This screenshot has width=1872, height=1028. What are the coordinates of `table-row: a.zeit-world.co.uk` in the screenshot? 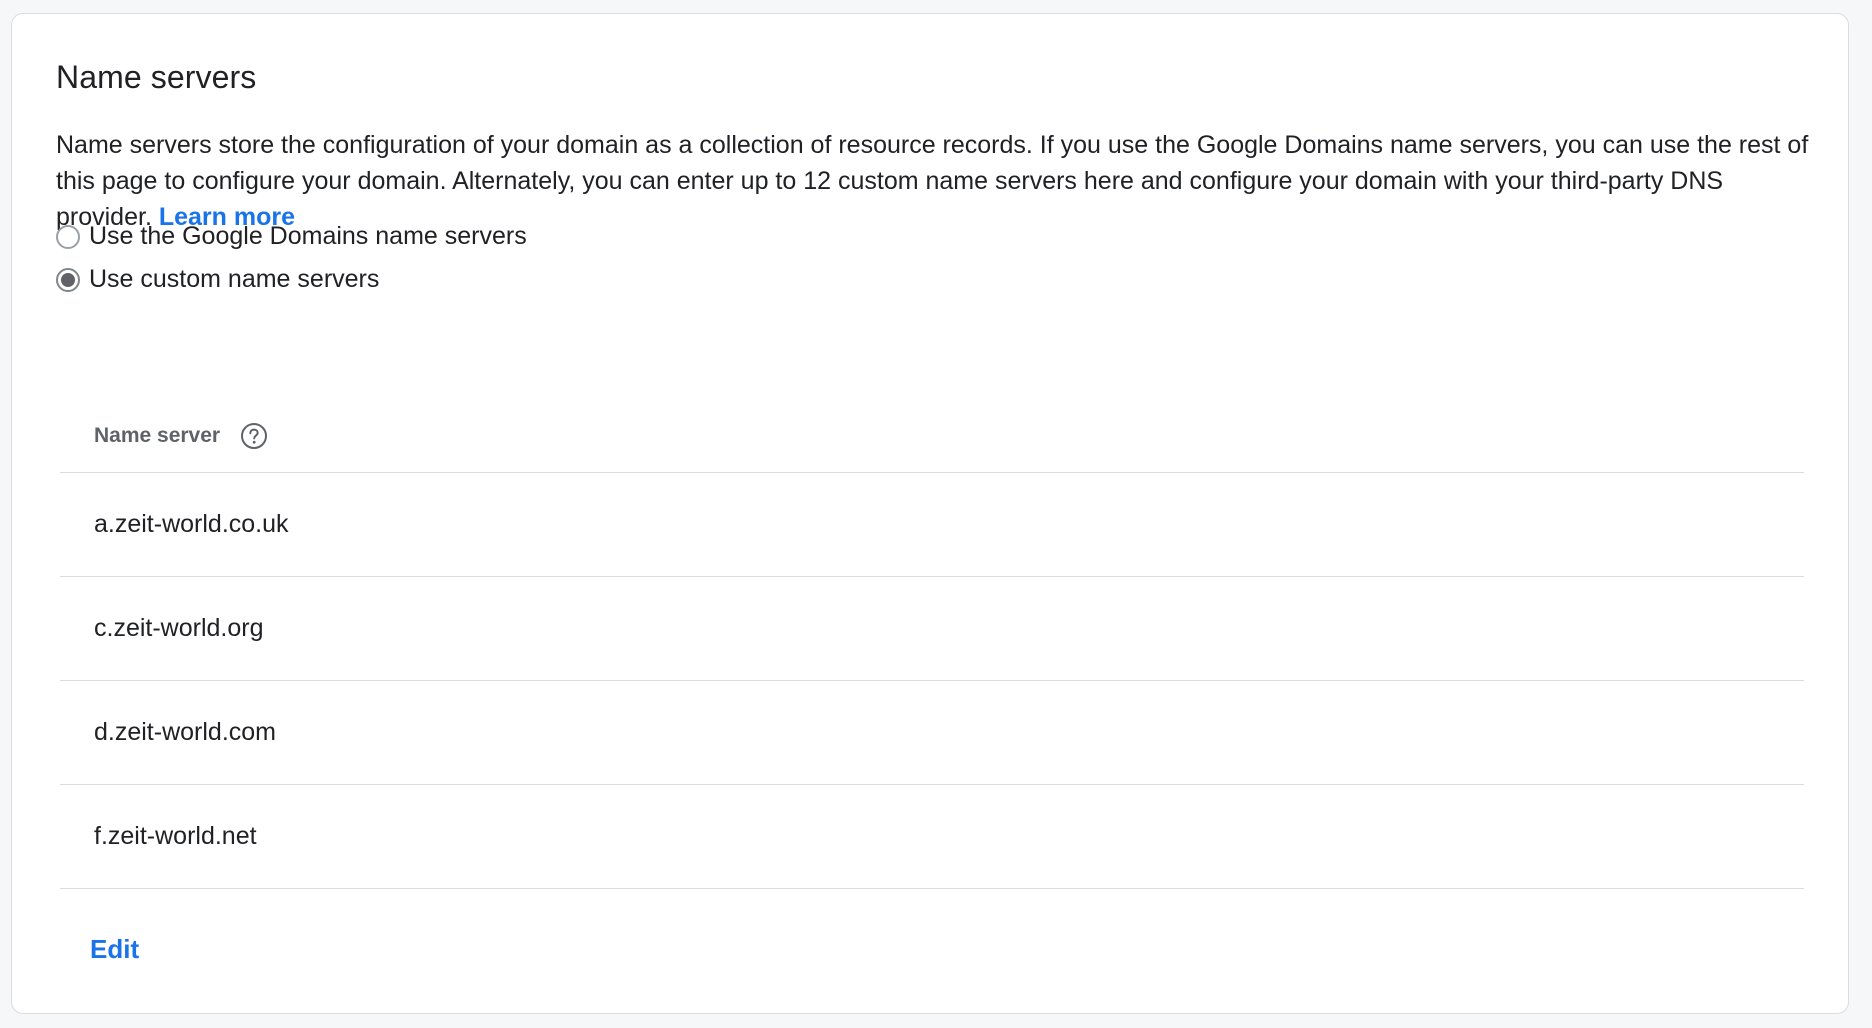 It's located at (932, 525).